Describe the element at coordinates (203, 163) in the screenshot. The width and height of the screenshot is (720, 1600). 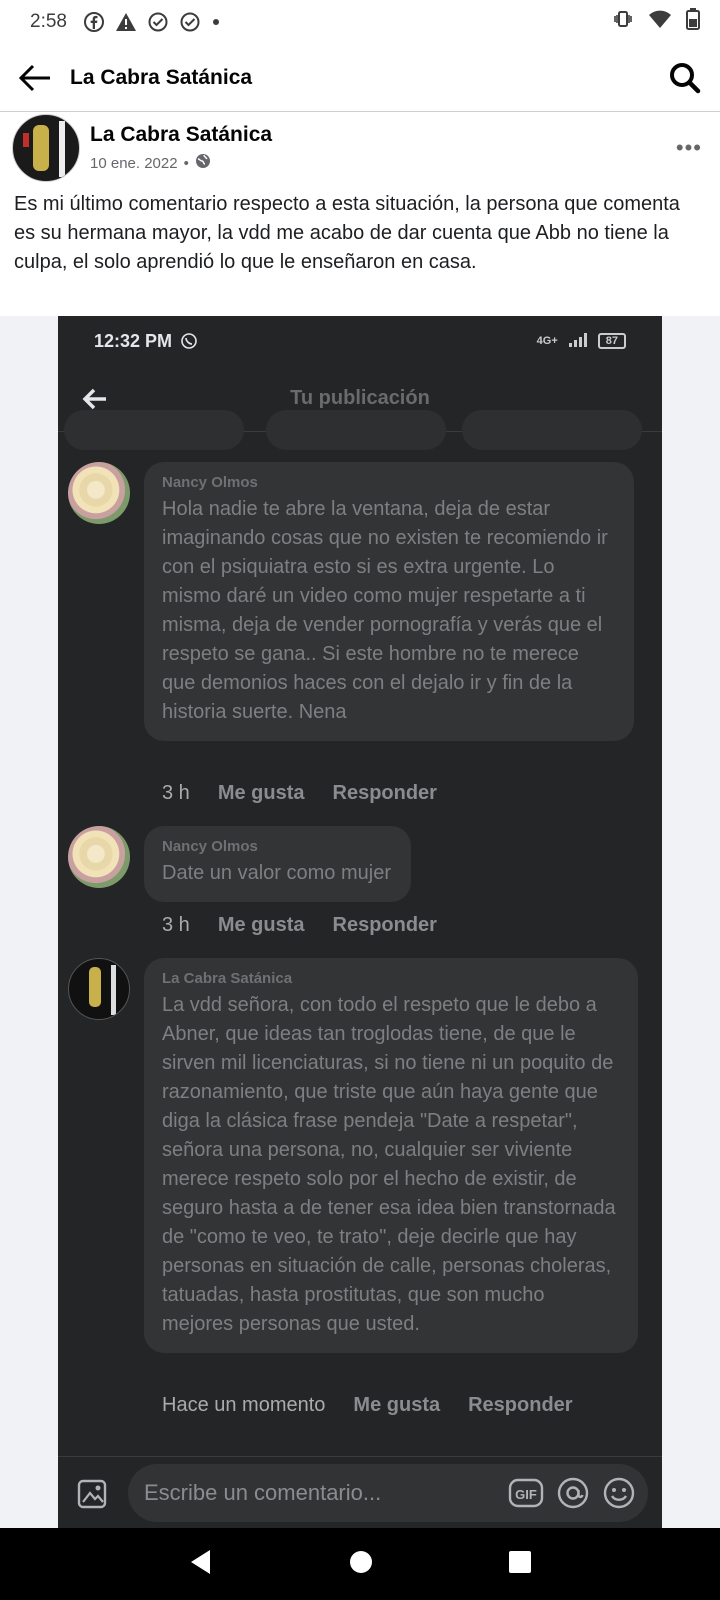
I see `globe-icon` at that location.